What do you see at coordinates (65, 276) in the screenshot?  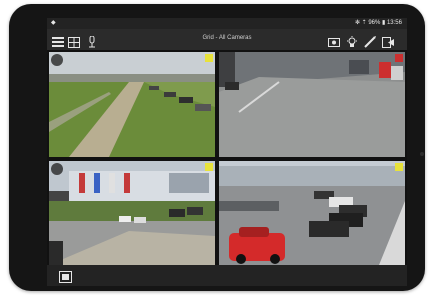 I see `camera-picker-icon` at bounding box center [65, 276].